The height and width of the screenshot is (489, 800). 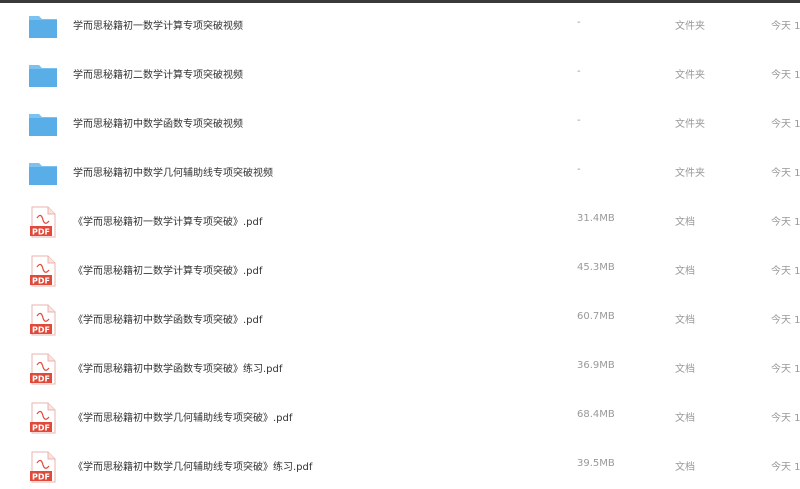 I want to click on file-row: 学而思秘籍初二数学计算专项突破视频 - 文件夹 今天 1, so click(x=400, y=75).